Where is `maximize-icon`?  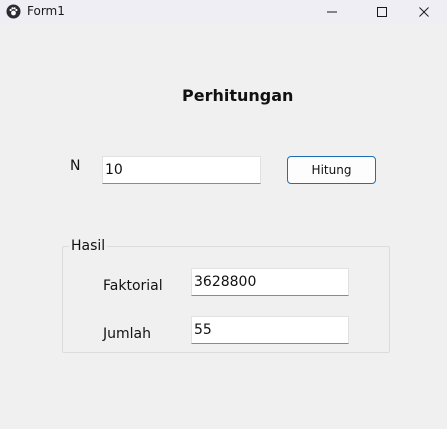
maximize-icon is located at coordinates (382, 12).